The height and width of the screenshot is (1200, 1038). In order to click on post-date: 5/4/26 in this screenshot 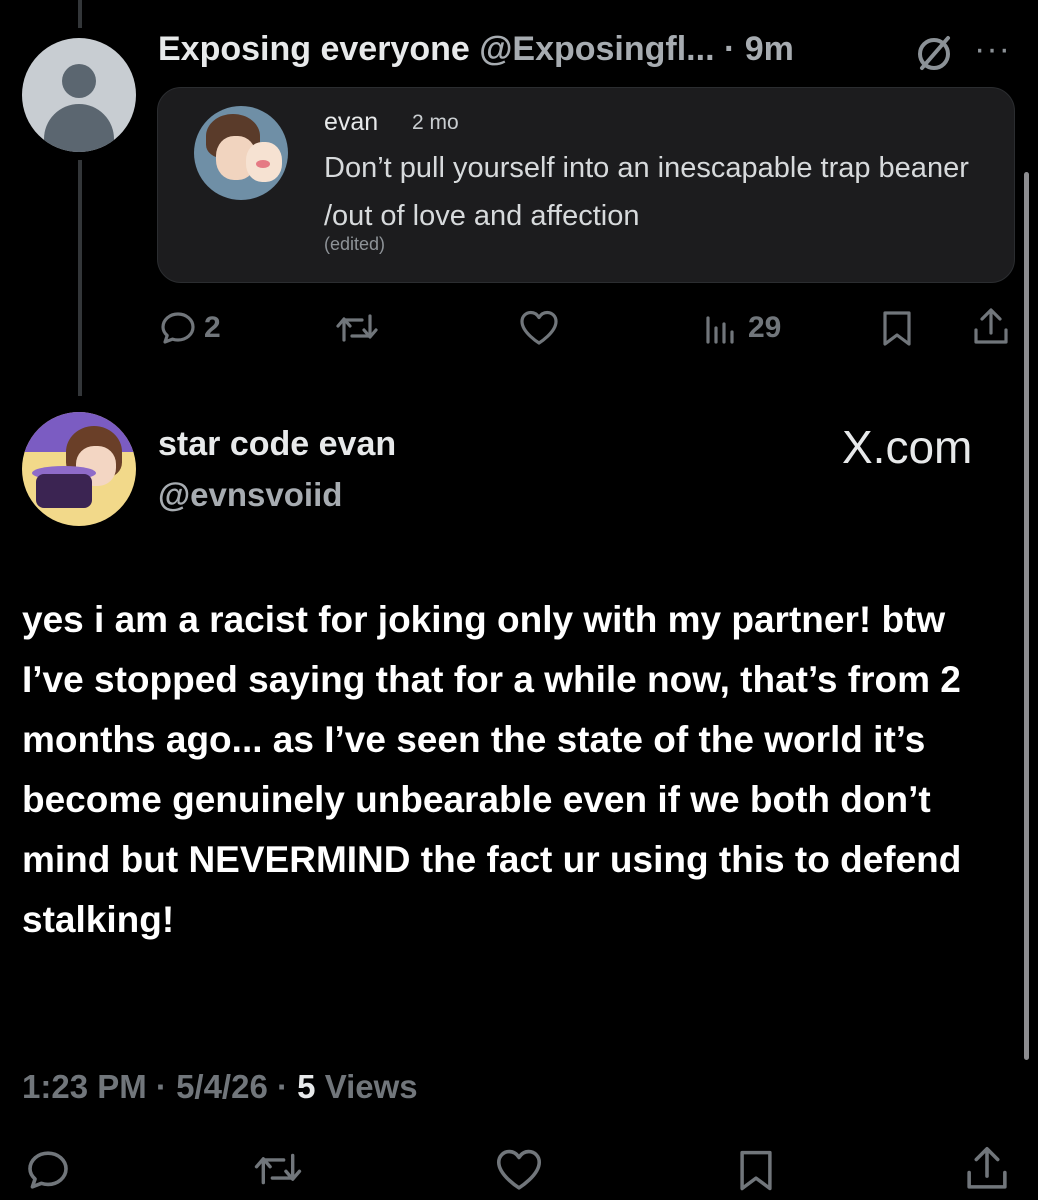, I will do `click(222, 1086)`.